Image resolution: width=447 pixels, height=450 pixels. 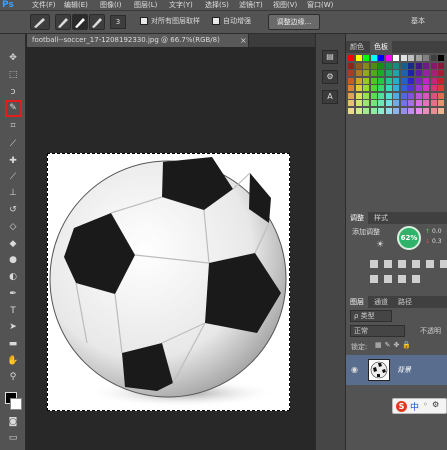 What do you see at coordinates (40, 22) in the screenshot?
I see `new-selection-button` at bounding box center [40, 22].